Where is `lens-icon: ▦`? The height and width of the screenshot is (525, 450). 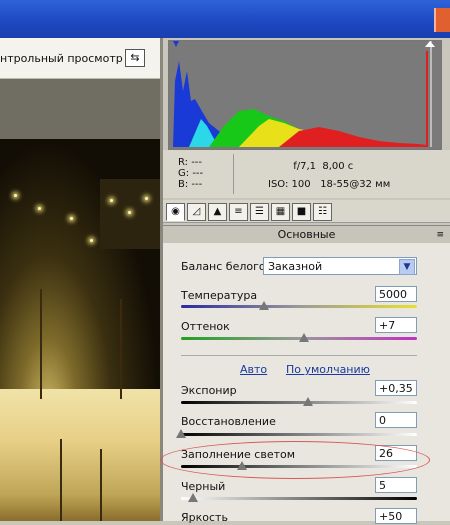
lens-icon: ▦ is located at coordinates (280, 212).